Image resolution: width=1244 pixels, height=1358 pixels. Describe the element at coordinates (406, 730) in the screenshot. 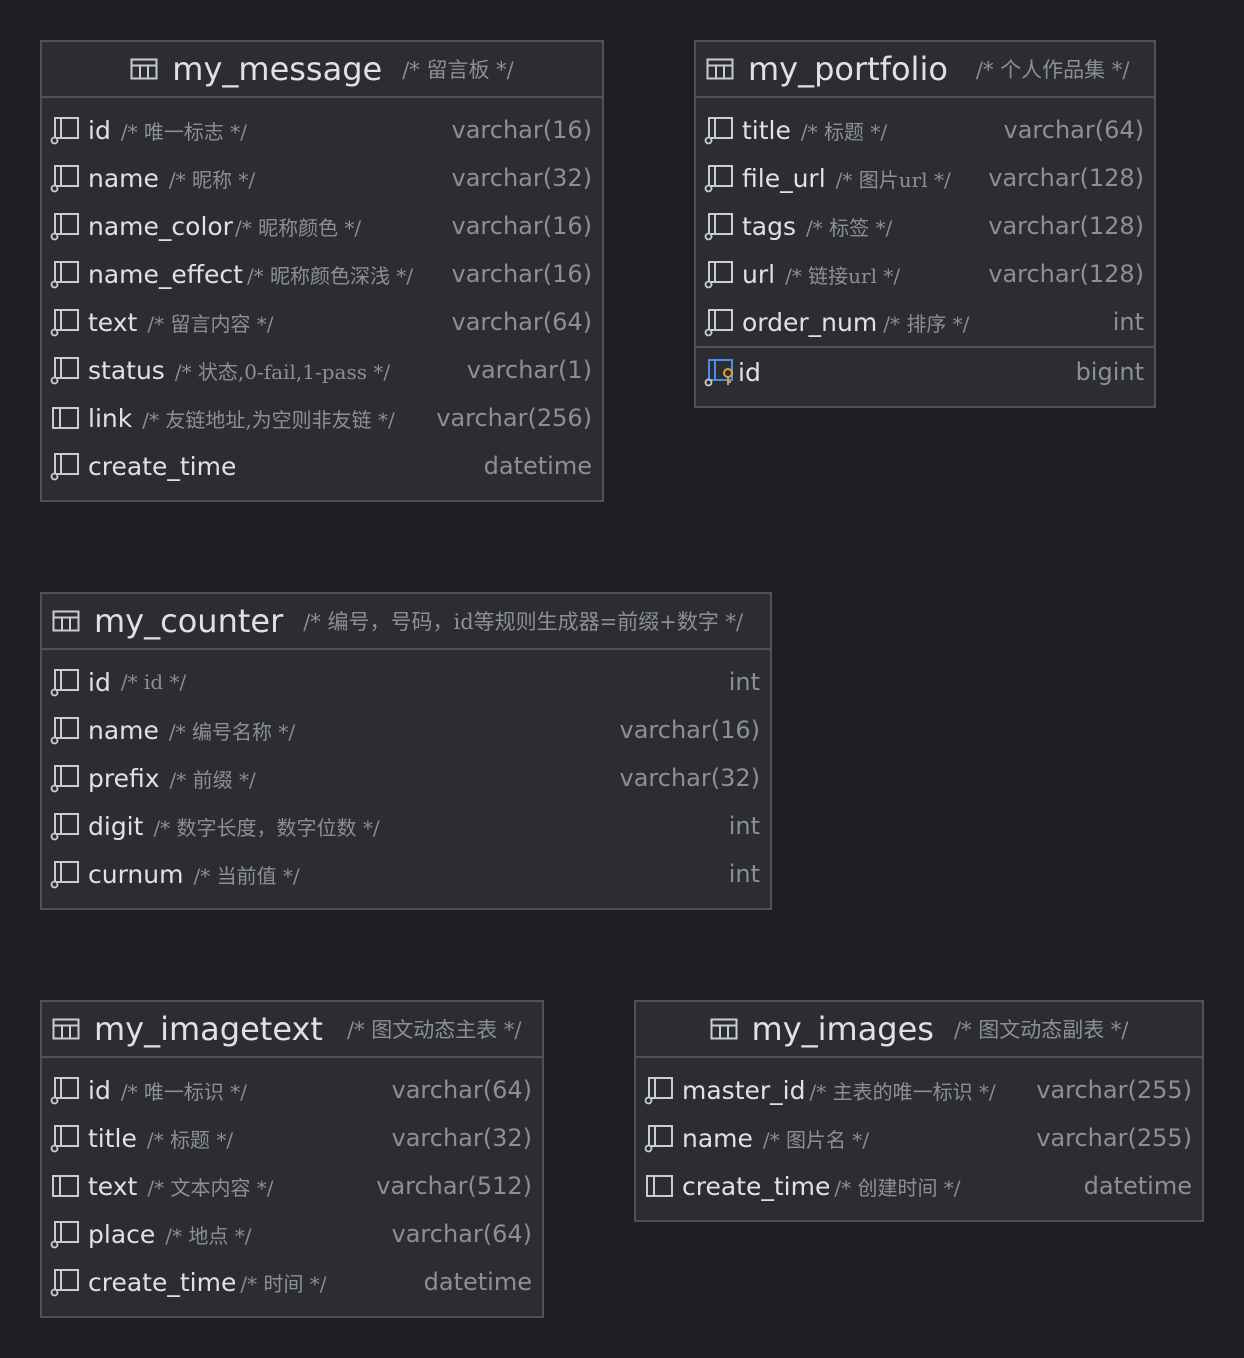

I see `column-row: name /* 编号名称 */ varchar(16)` at that location.